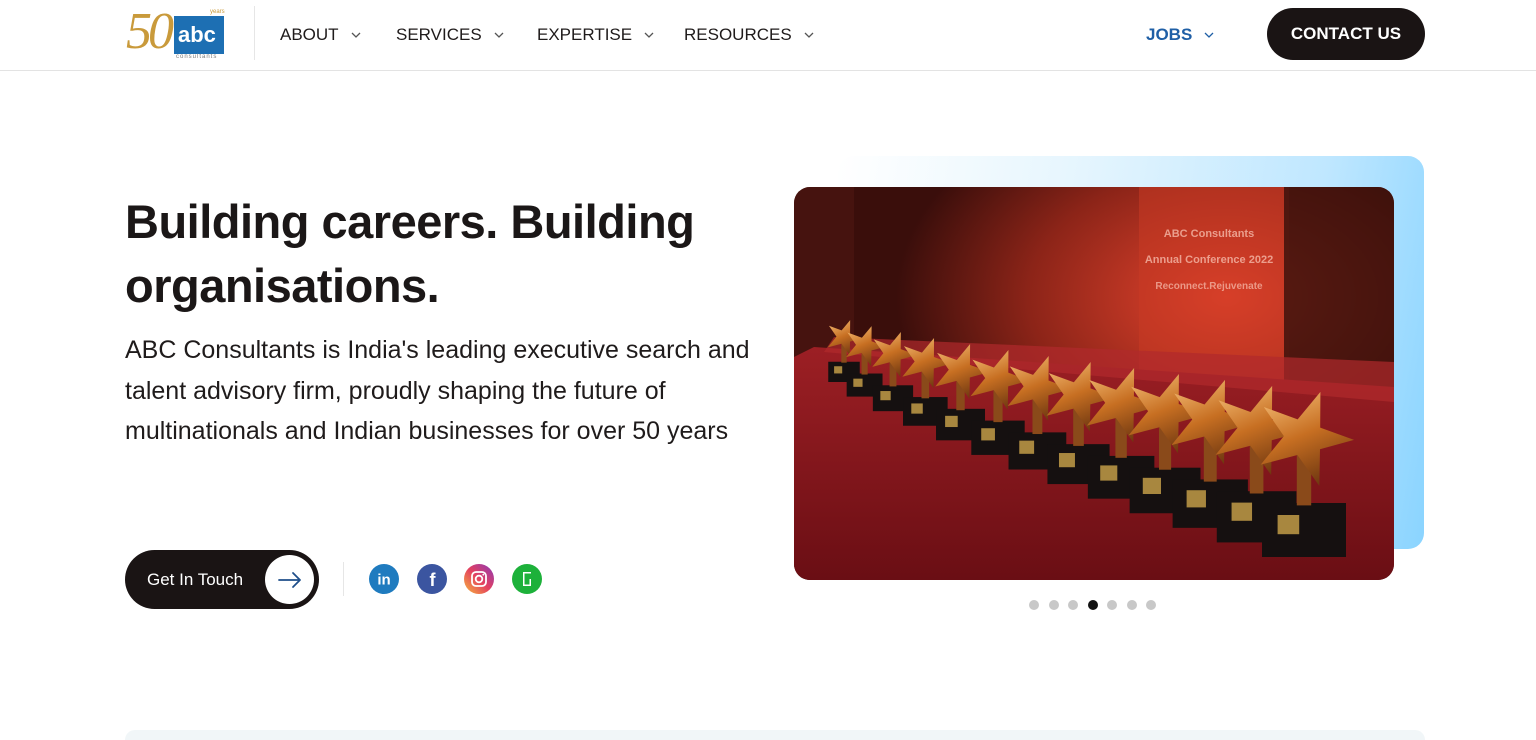 Image resolution: width=1536 pixels, height=740 pixels. Describe the element at coordinates (197, 34) in the screenshot. I see `logo-name: abc` at that location.